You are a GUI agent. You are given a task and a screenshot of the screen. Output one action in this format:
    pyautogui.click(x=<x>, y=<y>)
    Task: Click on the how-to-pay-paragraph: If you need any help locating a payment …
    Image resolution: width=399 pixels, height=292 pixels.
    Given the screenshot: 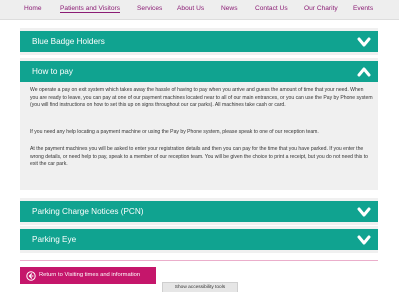 What is the action you would take?
    pyautogui.click(x=174, y=132)
    